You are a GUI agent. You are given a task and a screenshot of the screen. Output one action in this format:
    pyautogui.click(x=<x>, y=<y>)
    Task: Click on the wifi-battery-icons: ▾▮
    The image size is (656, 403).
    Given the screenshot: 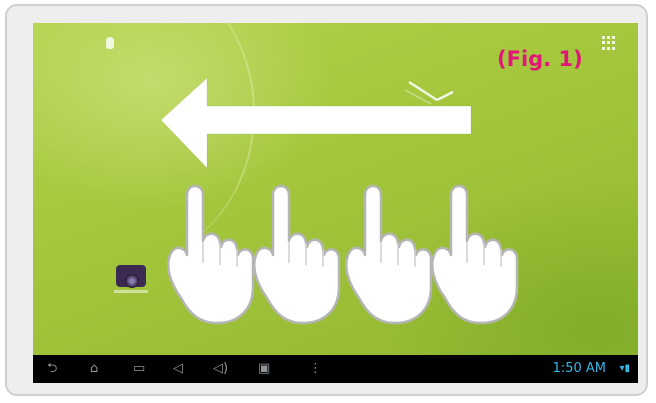 What is the action you would take?
    pyautogui.click(x=624, y=368)
    